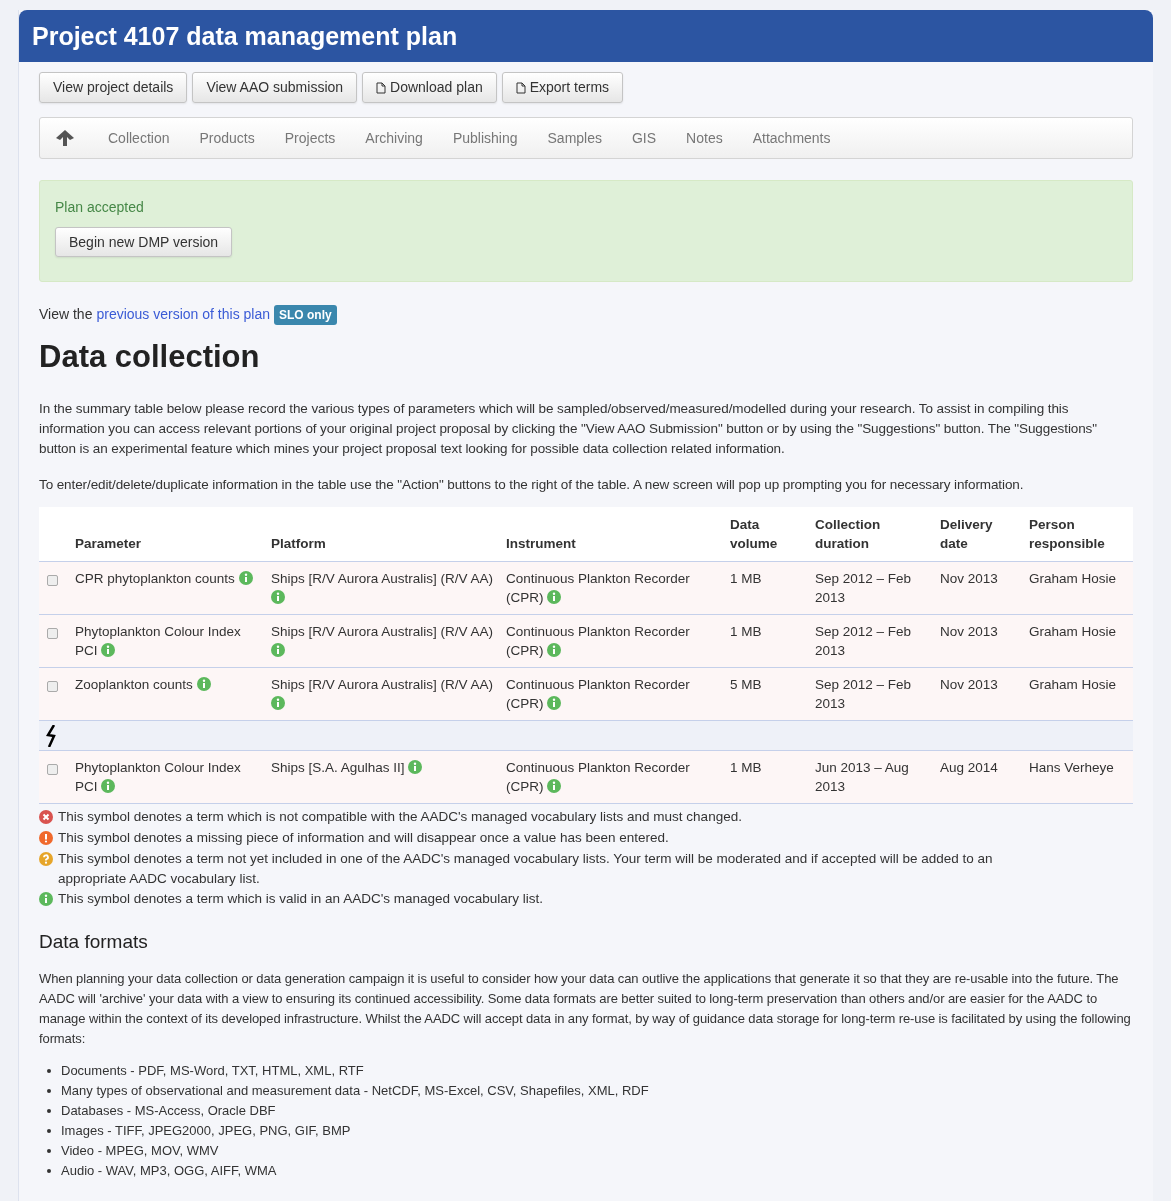 This screenshot has width=1171, height=1201. Describe the element at coordinates (150, 357) in the screenshot. I see `section-heading: Data collection` at that location.